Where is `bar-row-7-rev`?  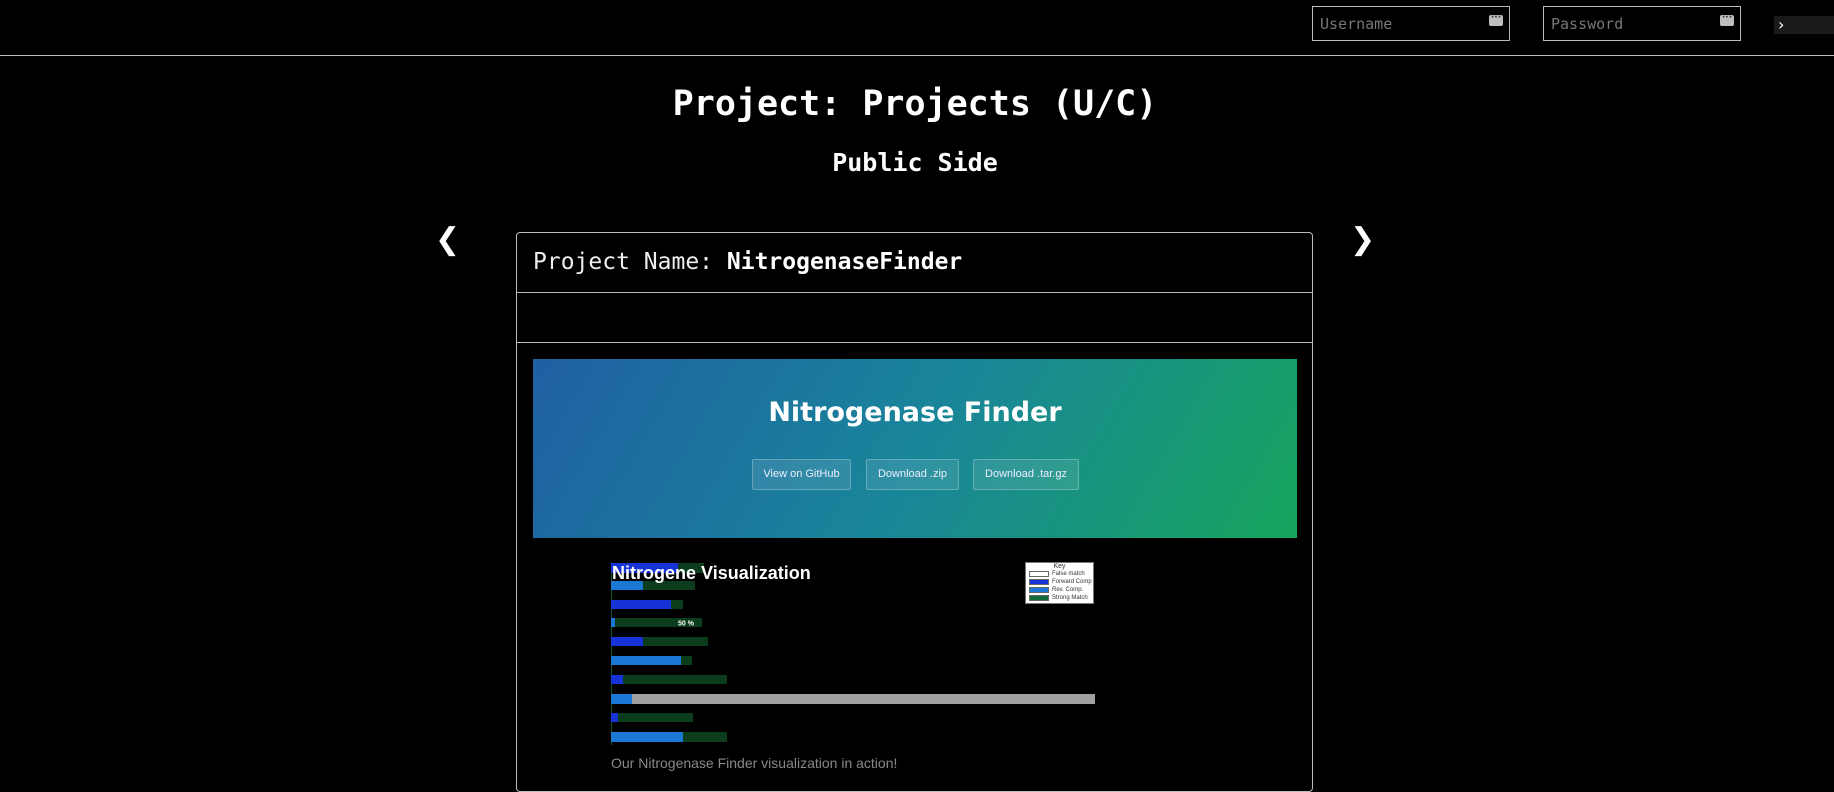 bar-row-7-rev is located at coordinates (621, 699).